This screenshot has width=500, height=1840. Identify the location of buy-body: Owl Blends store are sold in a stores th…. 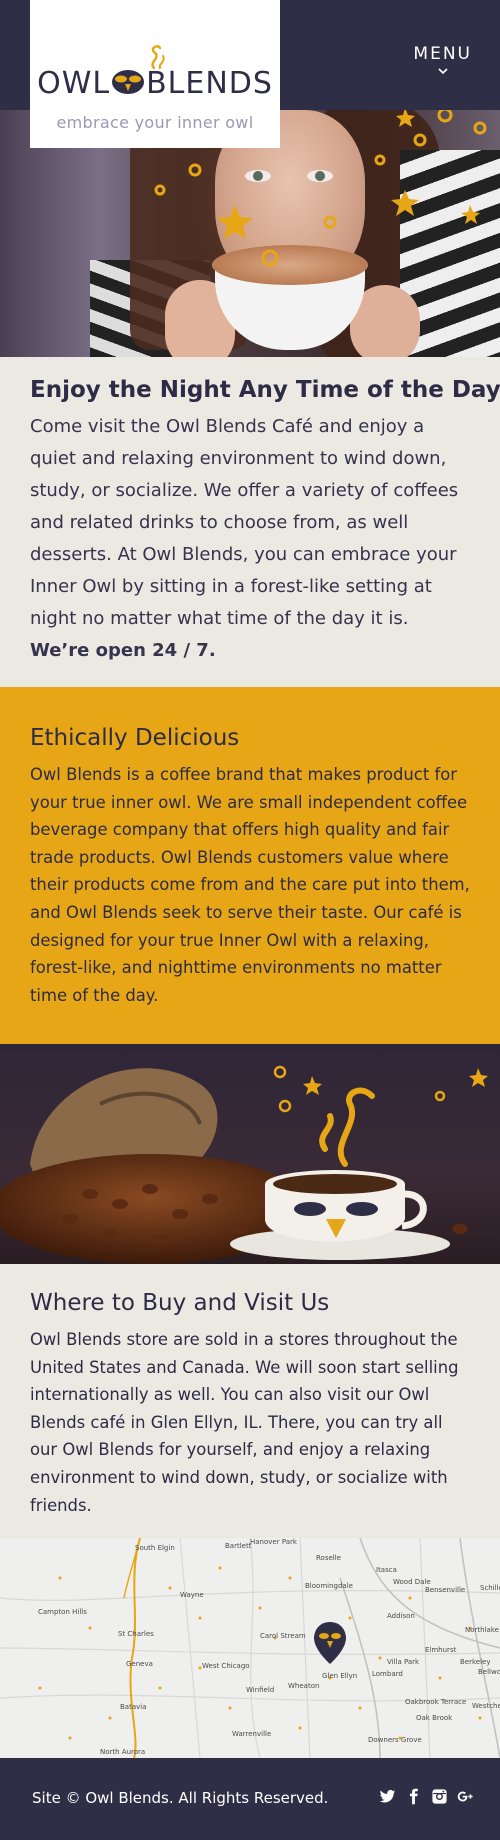
(244, 1422).